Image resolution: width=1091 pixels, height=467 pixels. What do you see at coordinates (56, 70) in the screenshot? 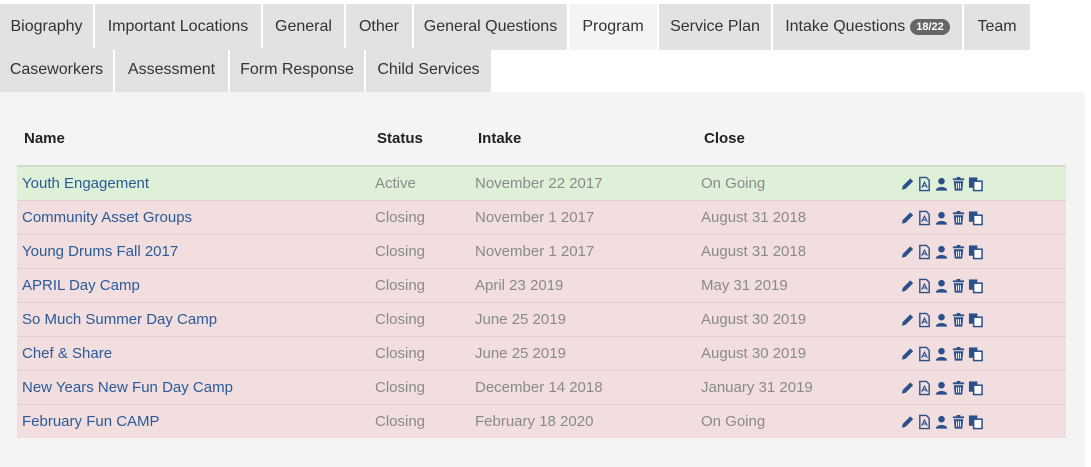
I see `tab-caseworkers: Caseworkers` at bounding box center [56, 70].